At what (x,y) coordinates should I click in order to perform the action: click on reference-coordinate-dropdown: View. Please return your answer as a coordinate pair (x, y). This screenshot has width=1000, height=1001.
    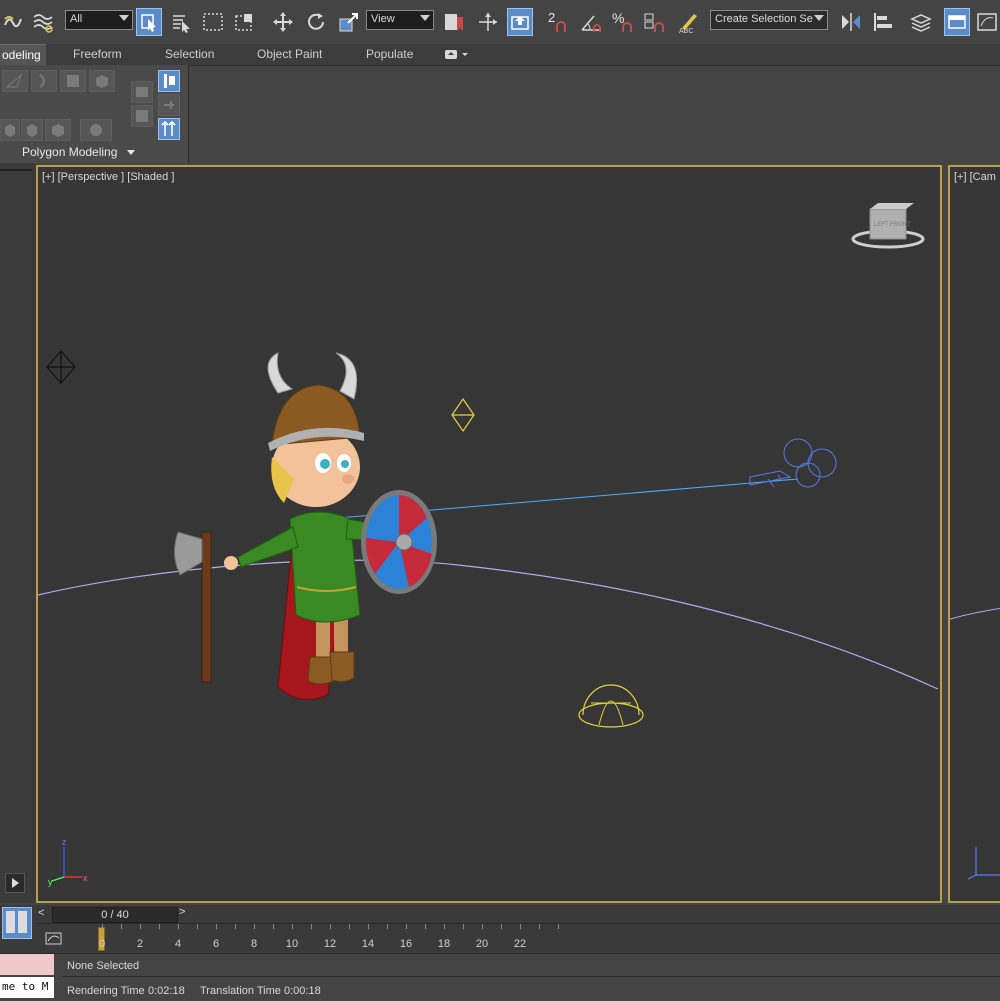
    Looking at the image, I should click on (400, 20).